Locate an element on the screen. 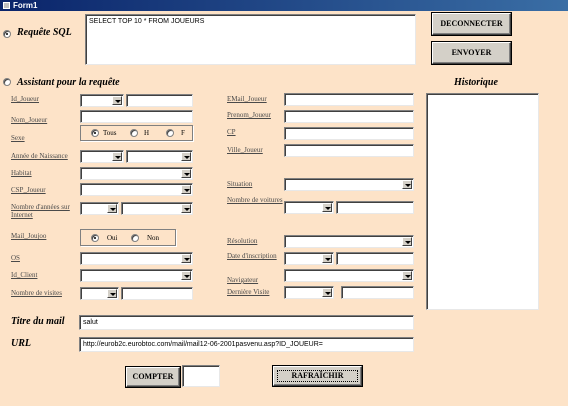 This screenshot has height=406, width=568. nb-annees-operator-combo is located at coordinates (99, 208).